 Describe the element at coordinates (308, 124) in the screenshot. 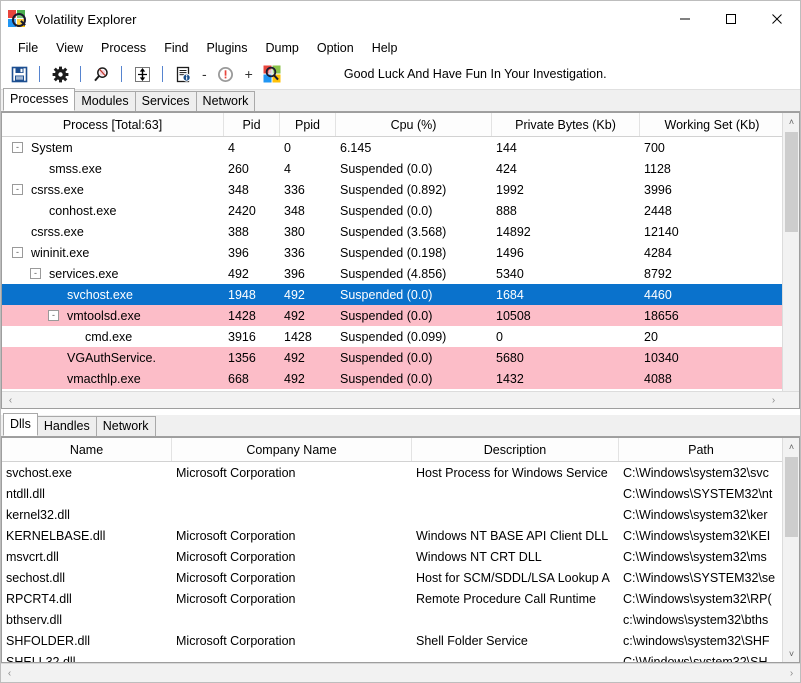

I see `process-column-header: Ppid` at that location.